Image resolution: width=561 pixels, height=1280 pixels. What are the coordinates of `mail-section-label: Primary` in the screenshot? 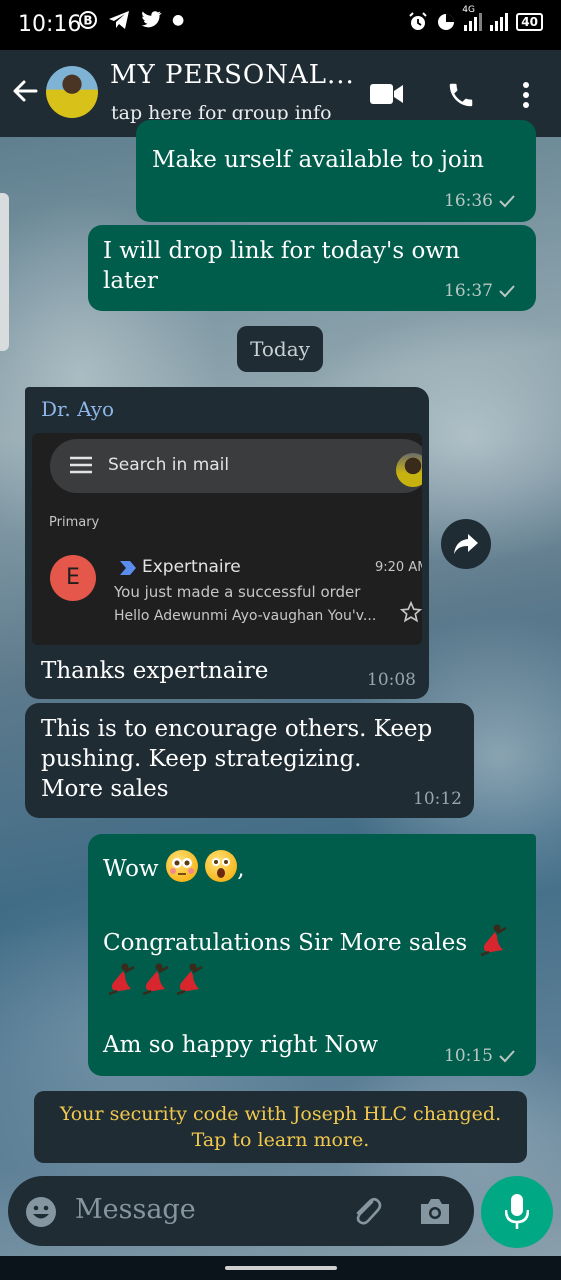 It's located at (74, 522).